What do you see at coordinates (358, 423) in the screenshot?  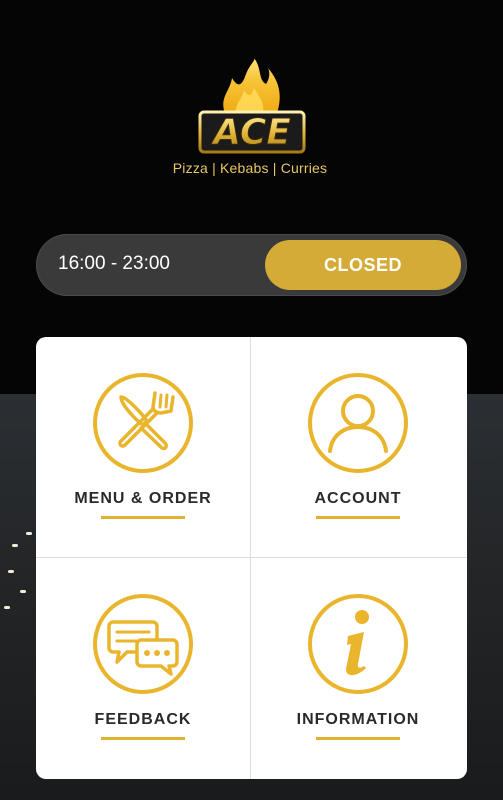 I see `user-icon` at bounding box center [358, 423].